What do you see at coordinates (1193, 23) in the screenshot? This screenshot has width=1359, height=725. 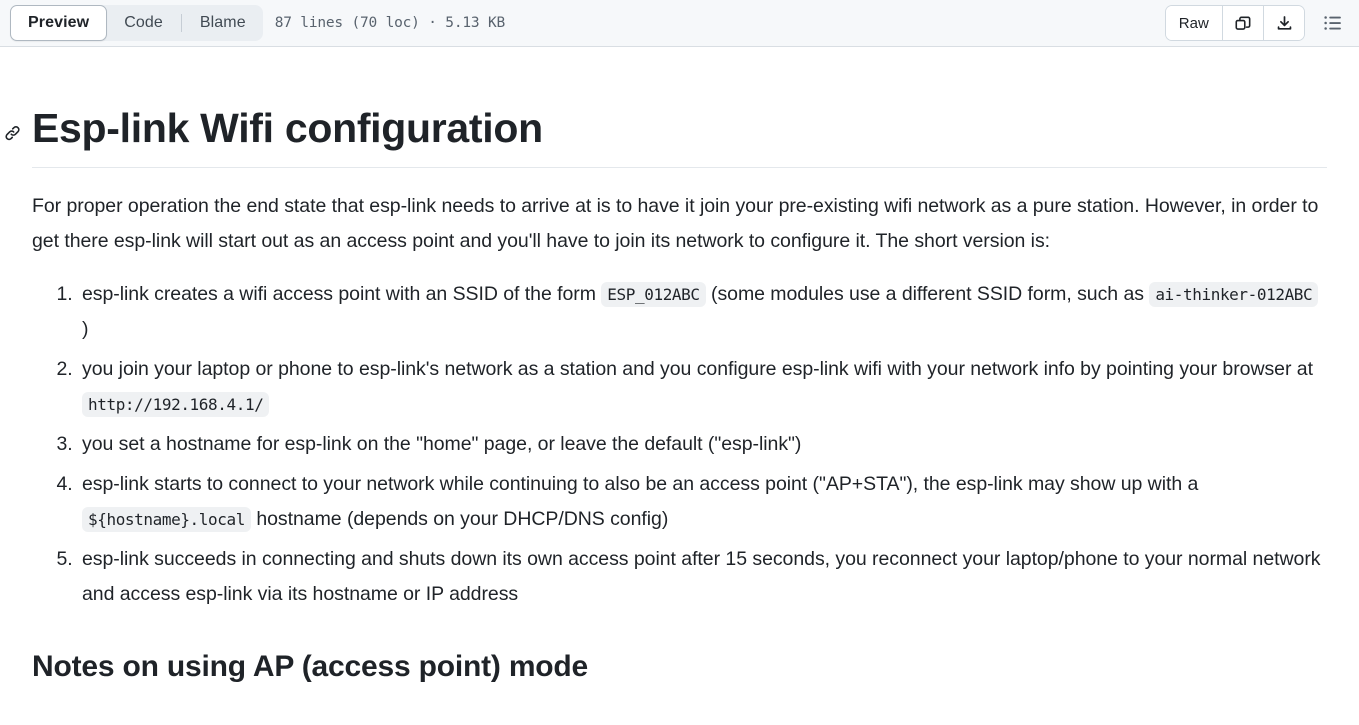 I see `raw-button: Raw` at bounding box center [1193, 23].